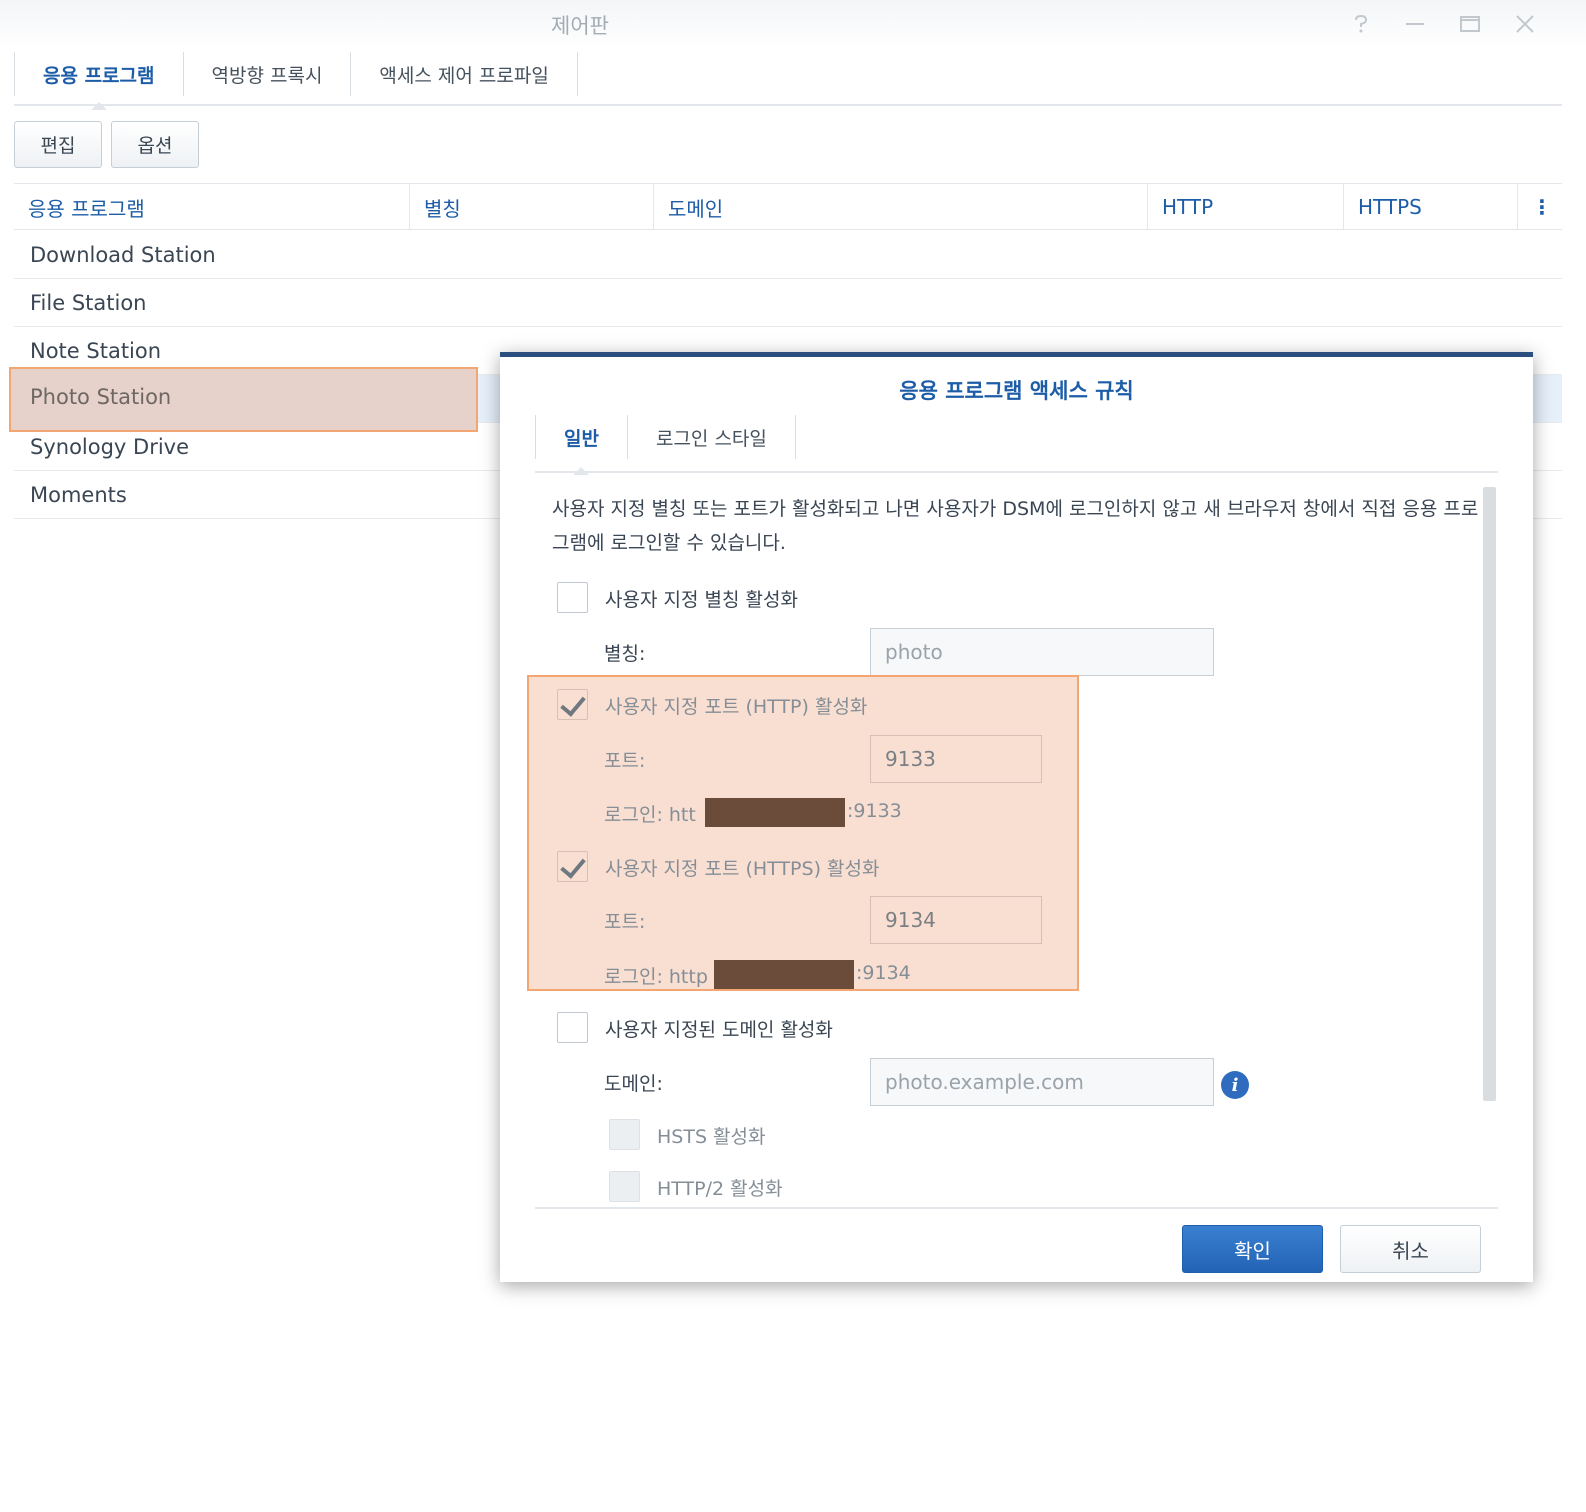 This screenshot has height=1512, width=1586. I want to click on http2-checkbox-label: HTTP/2 활성화, so click(720, 1189).